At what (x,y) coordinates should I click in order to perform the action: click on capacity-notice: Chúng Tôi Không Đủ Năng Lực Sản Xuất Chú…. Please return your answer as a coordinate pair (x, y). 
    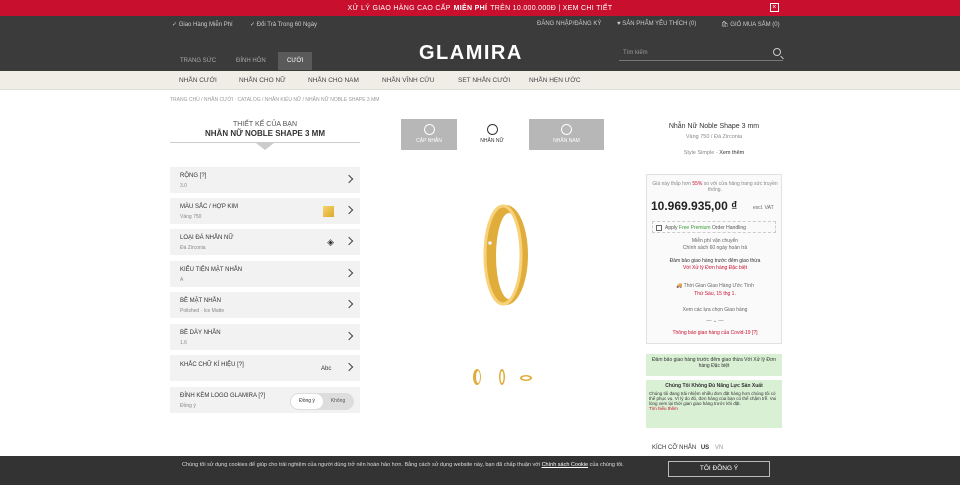
    Looking at the image, I should click on (714, 404).